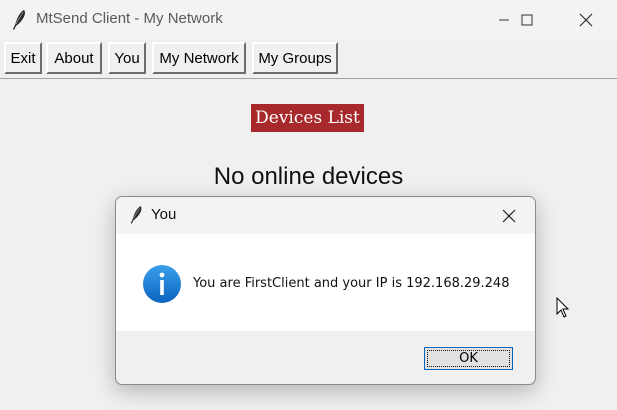  What do you see at coordinates (199, 58) in the screenshot?
I see `menu-my-network-button: My Network` at bounding box center [199, 58].